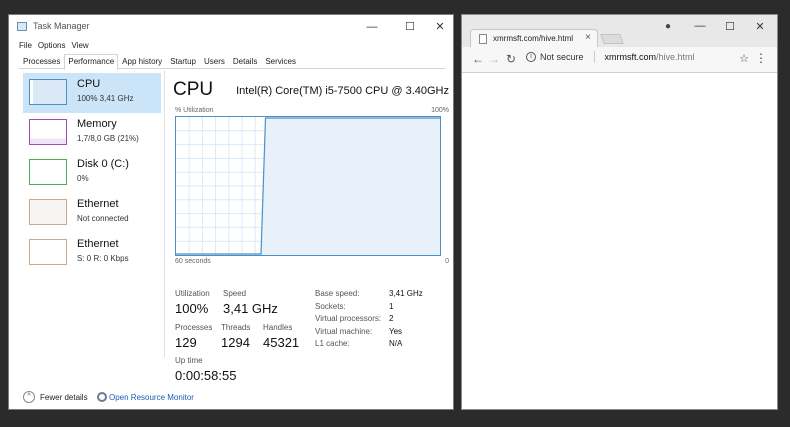  What do you see at coordinates (92, 133) in the screenshot?
I see `sidebar-item-memory: Memory 1,7/8,0 GB (21%)` at bounding box center [92, 133].